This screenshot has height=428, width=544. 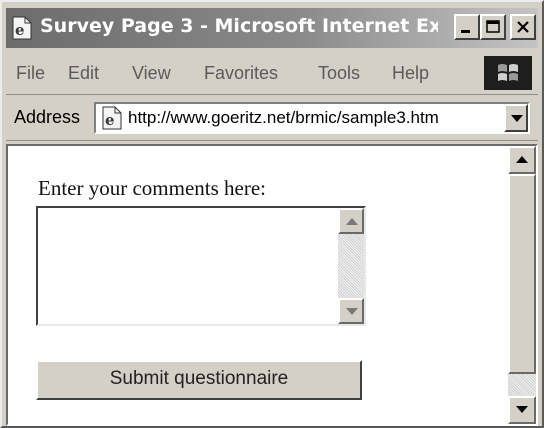 I want to click on address-label: Address, so click(x=47, y=117).